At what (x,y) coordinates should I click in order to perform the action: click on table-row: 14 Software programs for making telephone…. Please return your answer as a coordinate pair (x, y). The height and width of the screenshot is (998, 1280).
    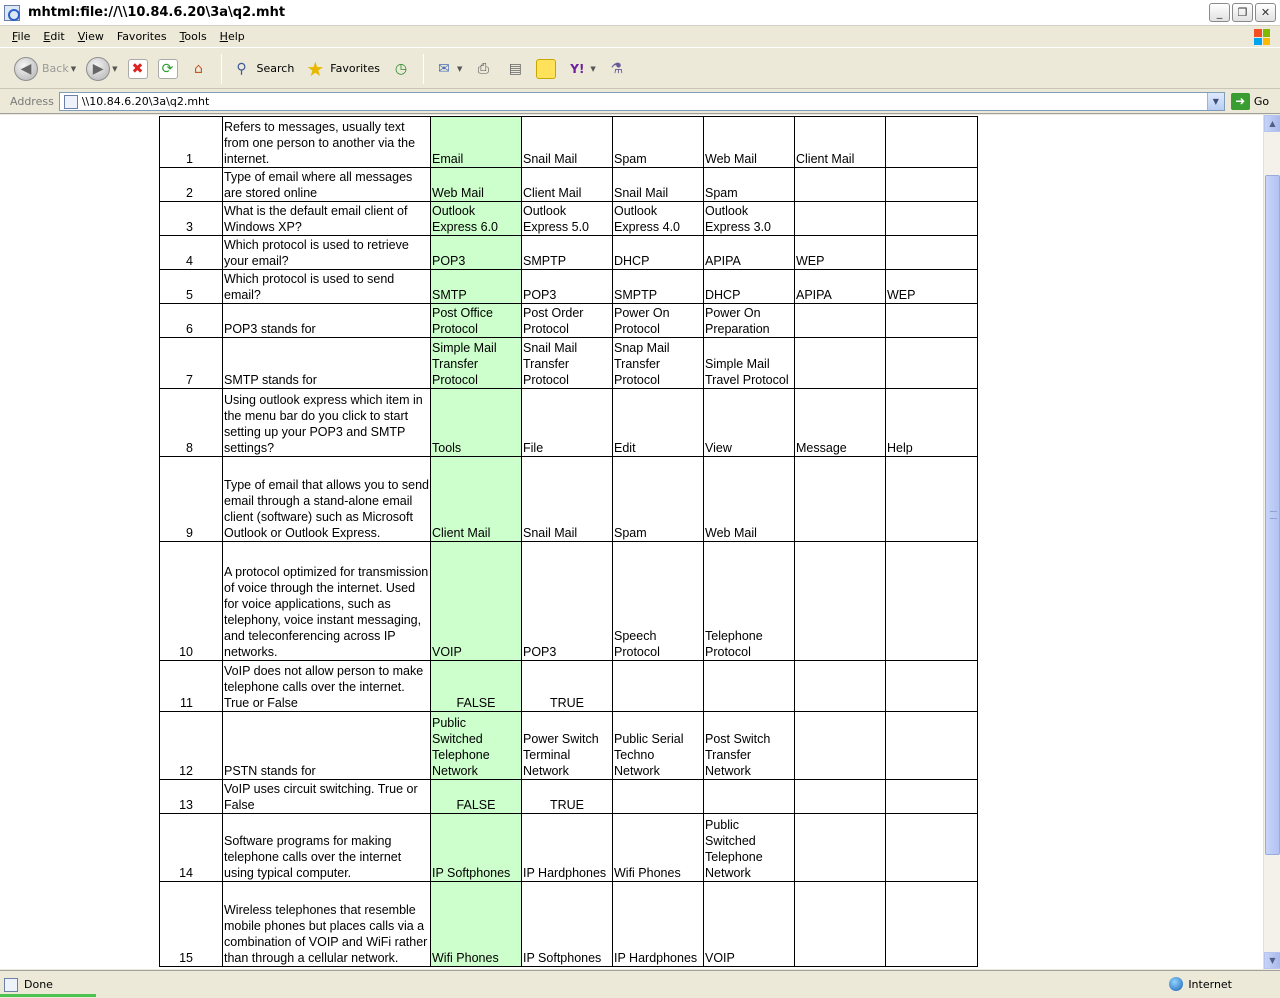
    Looking at the image, I should click on (568, 847).